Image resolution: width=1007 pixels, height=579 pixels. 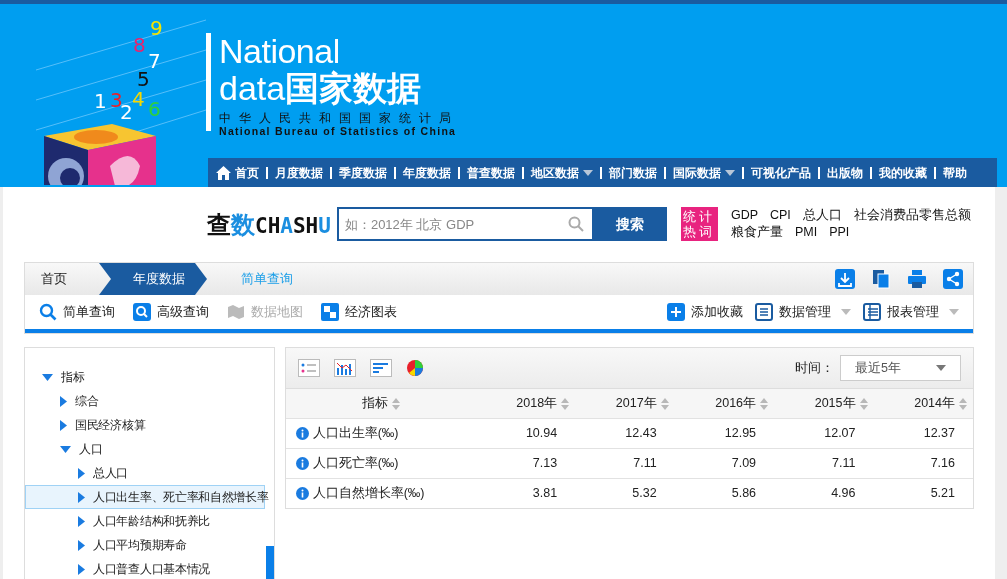 What do you see at coordinates (145, 545) in the screenshot?
I see `tree-item: 人口平均预期寿命` at bounding box center [145, 545].